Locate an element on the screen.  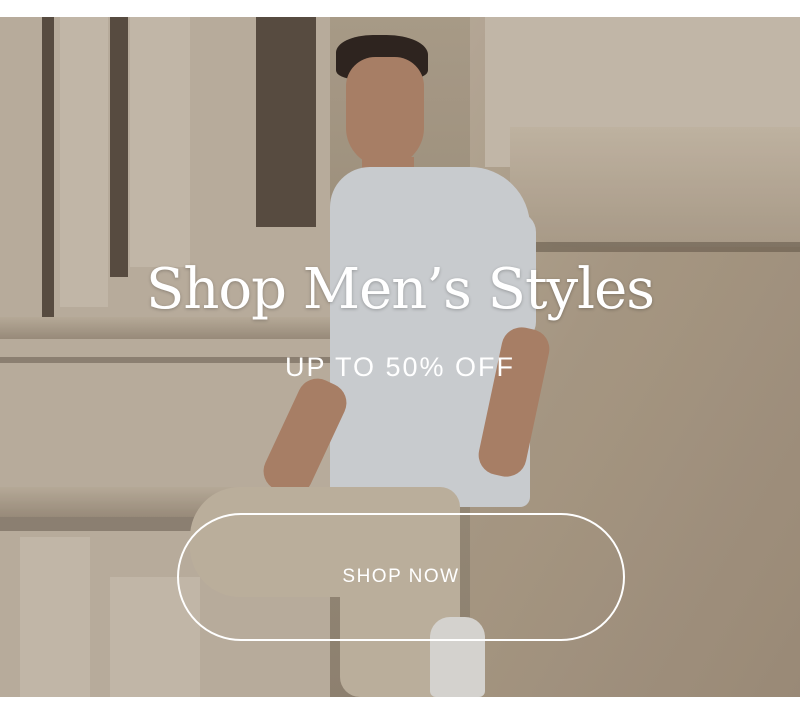
shop-now-button: SHOP NOW is located at coordinates (401, 577).